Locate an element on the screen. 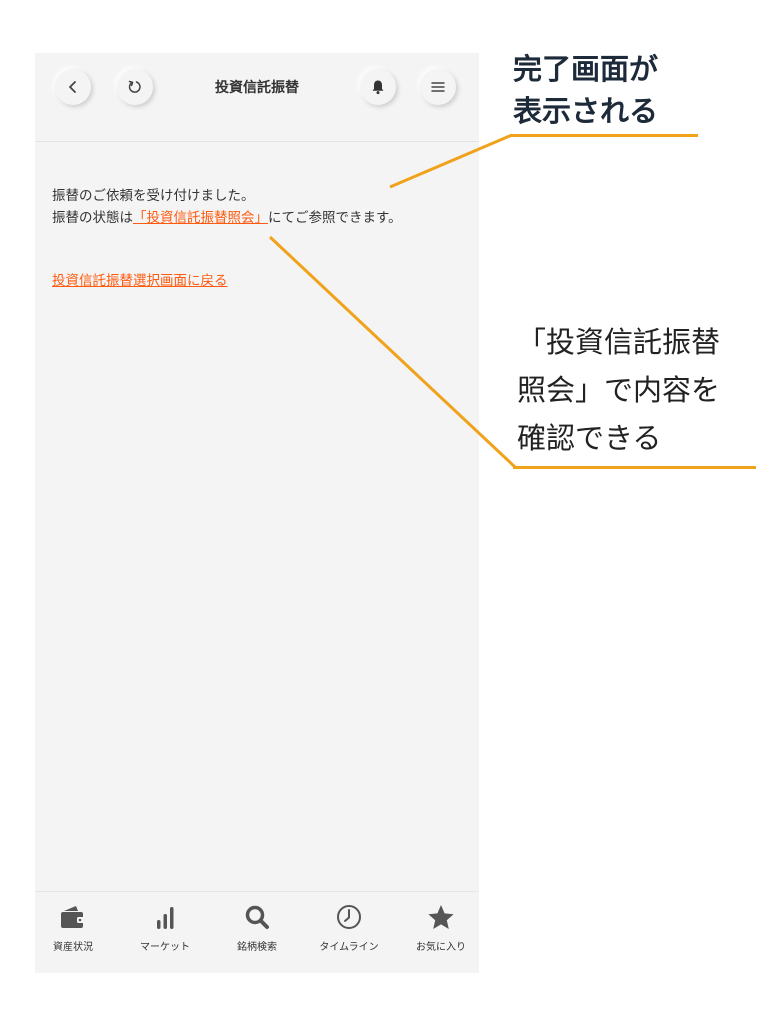 Image resolution: width=780 pixels, height=1024 pixels. callout-connector-lines is located at coordinates (392, 301).